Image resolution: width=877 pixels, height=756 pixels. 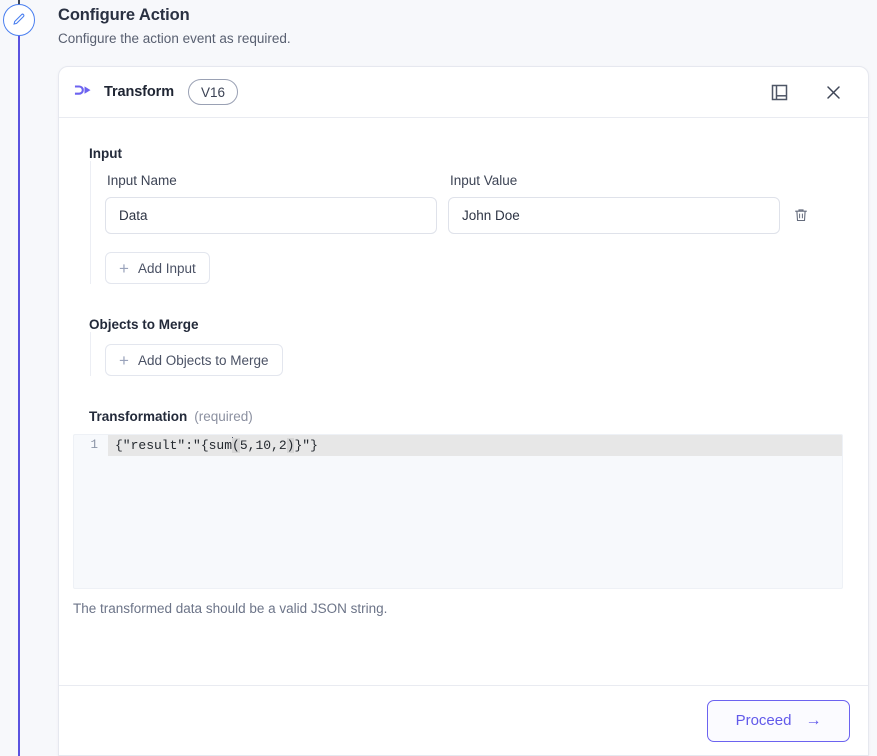 I want to click on card-header: Transform V16, so click(x=463, y=92).